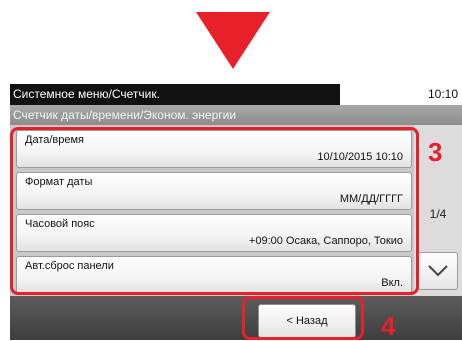 This screenshot has height=341, width=462. Describe the element at coordinates (388, 326) in the screenshot. I see `step-4-label: 4` at that location.